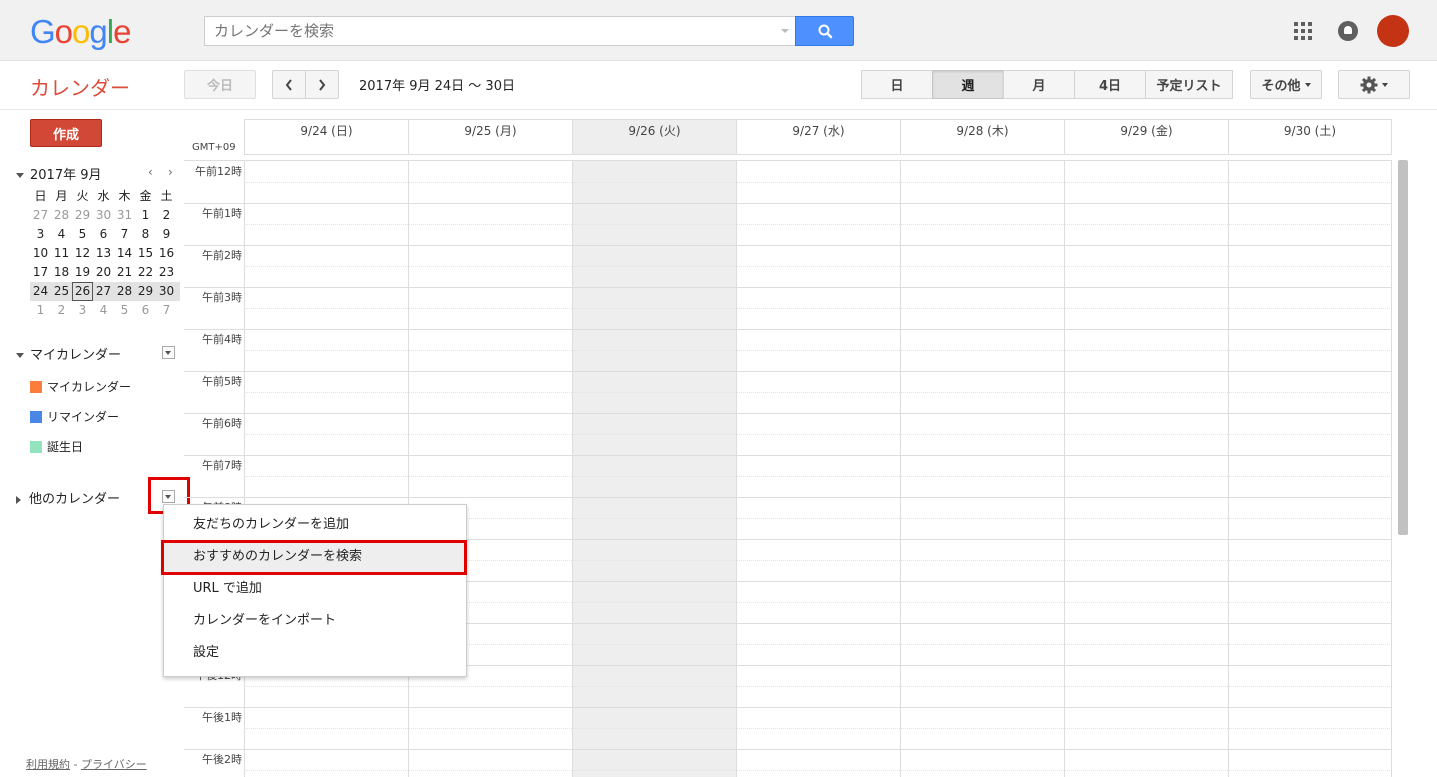 The image size is (1437, 777). What do you see at coordinates (1303, 31) in the screenshot?
I see `apps-grid-icon` at bounding box center [1303, 31].